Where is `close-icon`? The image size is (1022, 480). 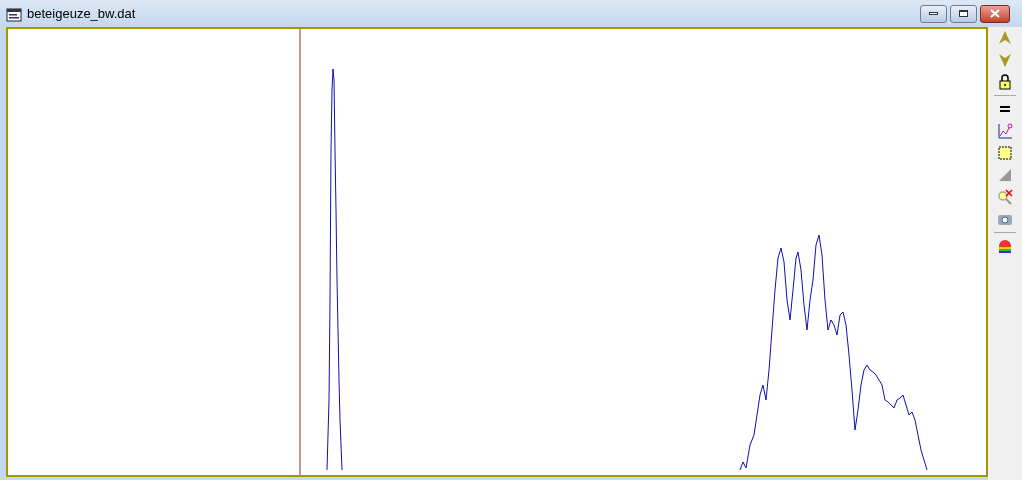 close-icon is located at coordinates (995, 13).